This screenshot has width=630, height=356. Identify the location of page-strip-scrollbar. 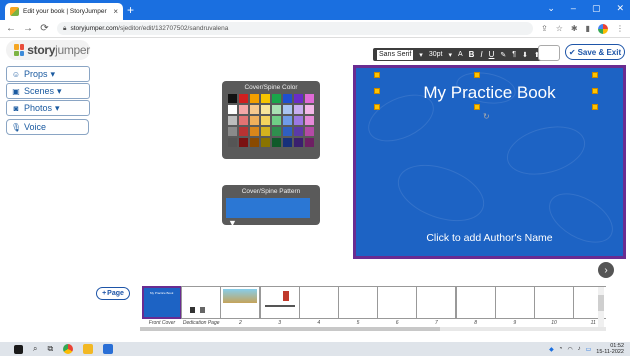
(373, 329).